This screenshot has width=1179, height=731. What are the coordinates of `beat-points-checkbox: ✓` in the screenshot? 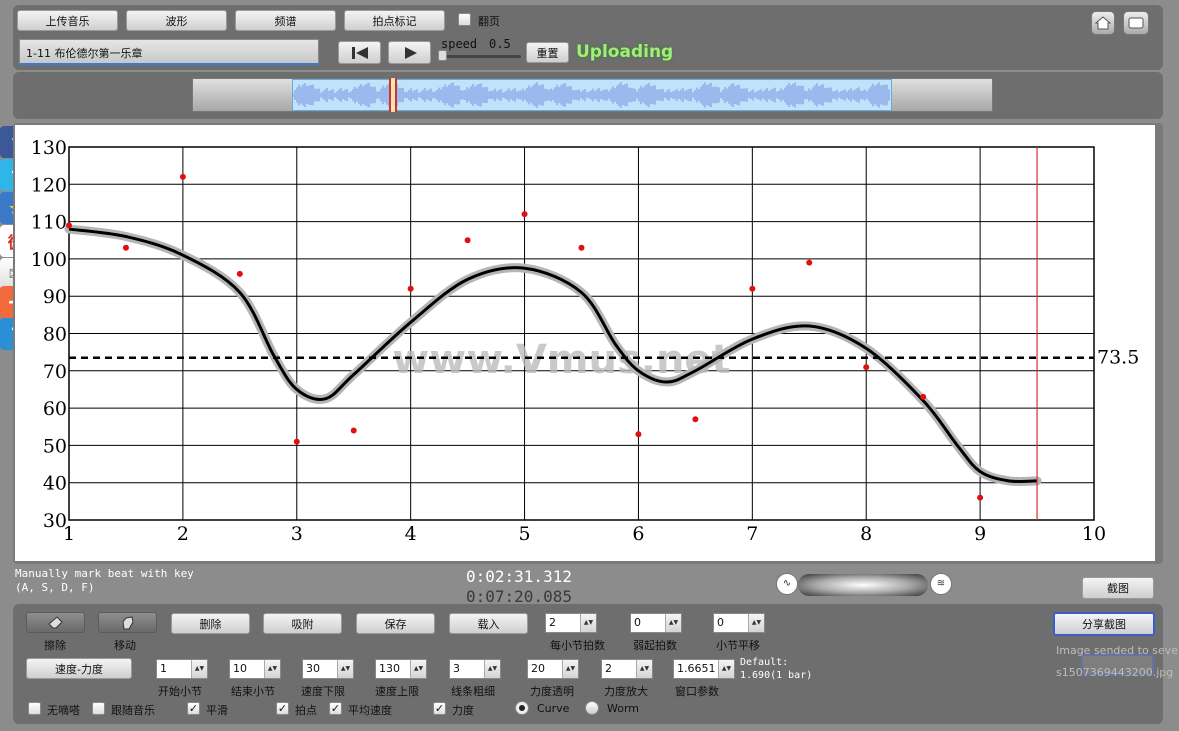 It's located at (282, 708).